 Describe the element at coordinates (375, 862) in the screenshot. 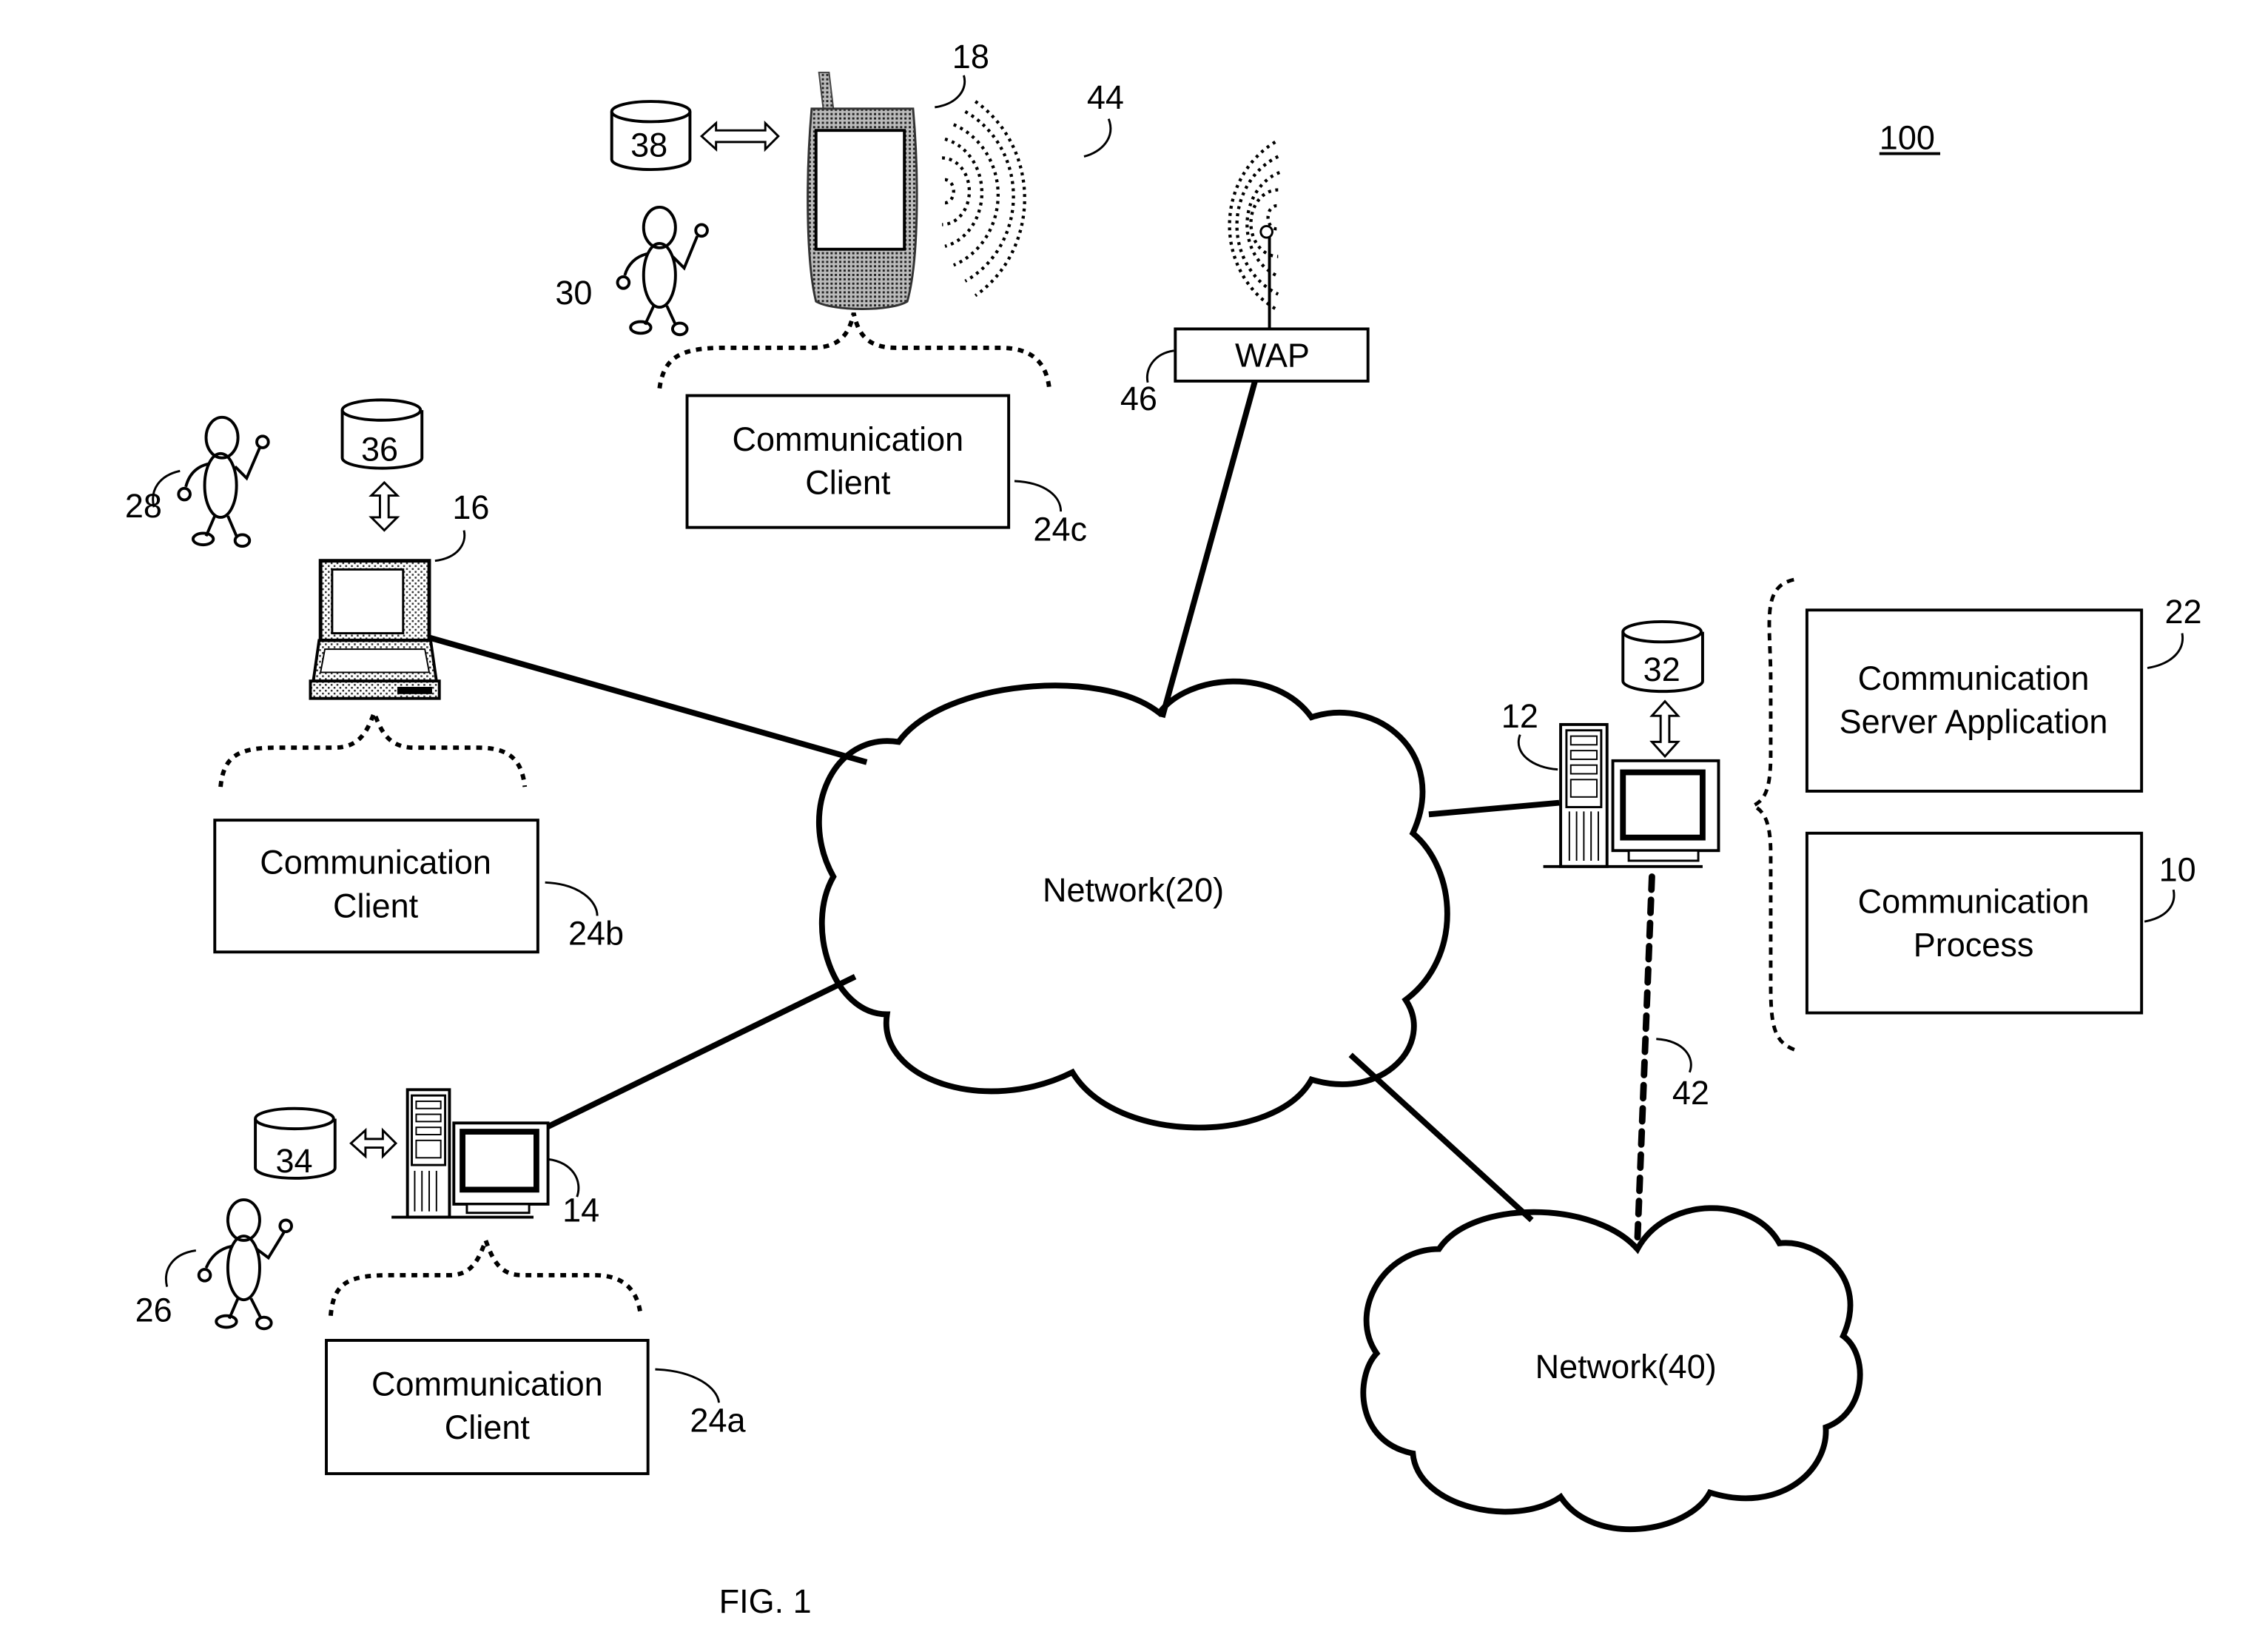

I see `client-box-24b-line1: Communication` at that location.